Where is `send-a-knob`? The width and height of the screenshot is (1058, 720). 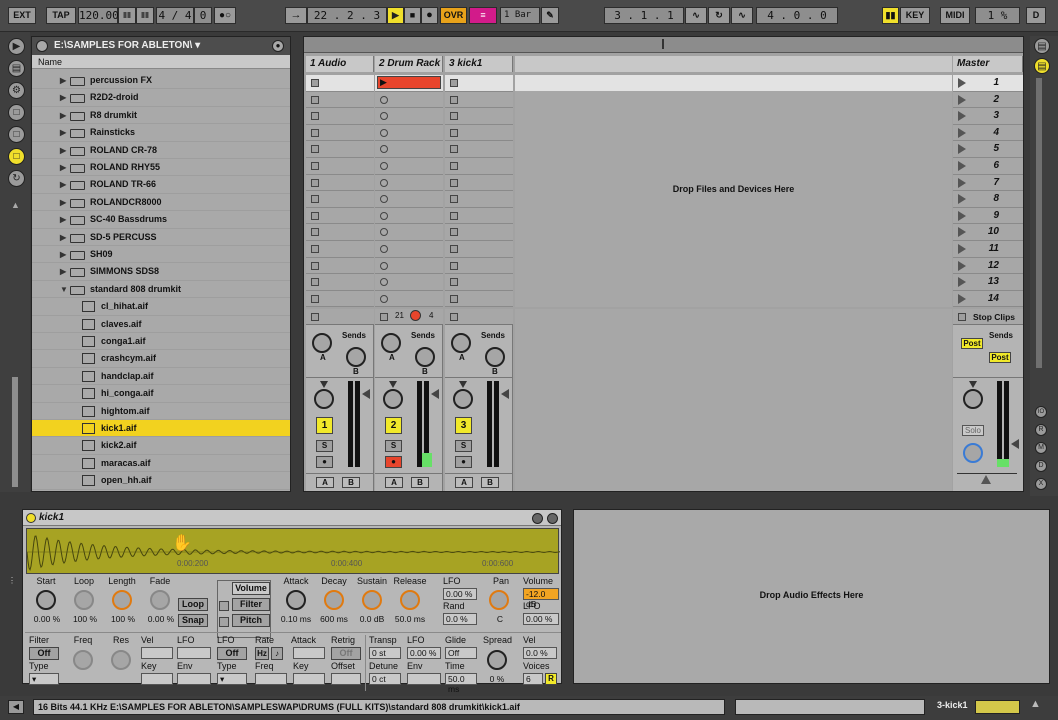 send-a-knob is located at coordinates (322, 343).